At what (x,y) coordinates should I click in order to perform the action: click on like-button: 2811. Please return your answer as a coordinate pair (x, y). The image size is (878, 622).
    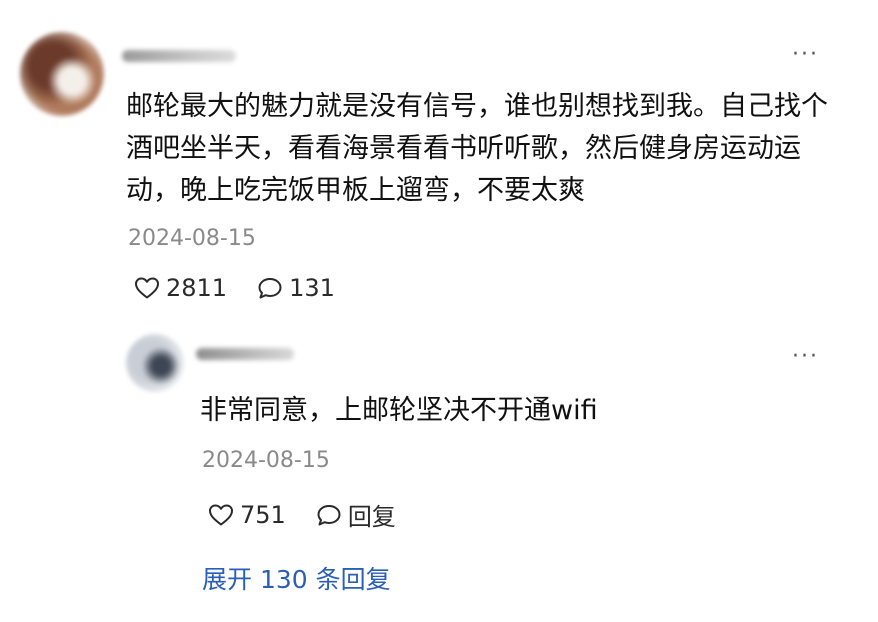
    Looking at the image, I should click on (180, 288).